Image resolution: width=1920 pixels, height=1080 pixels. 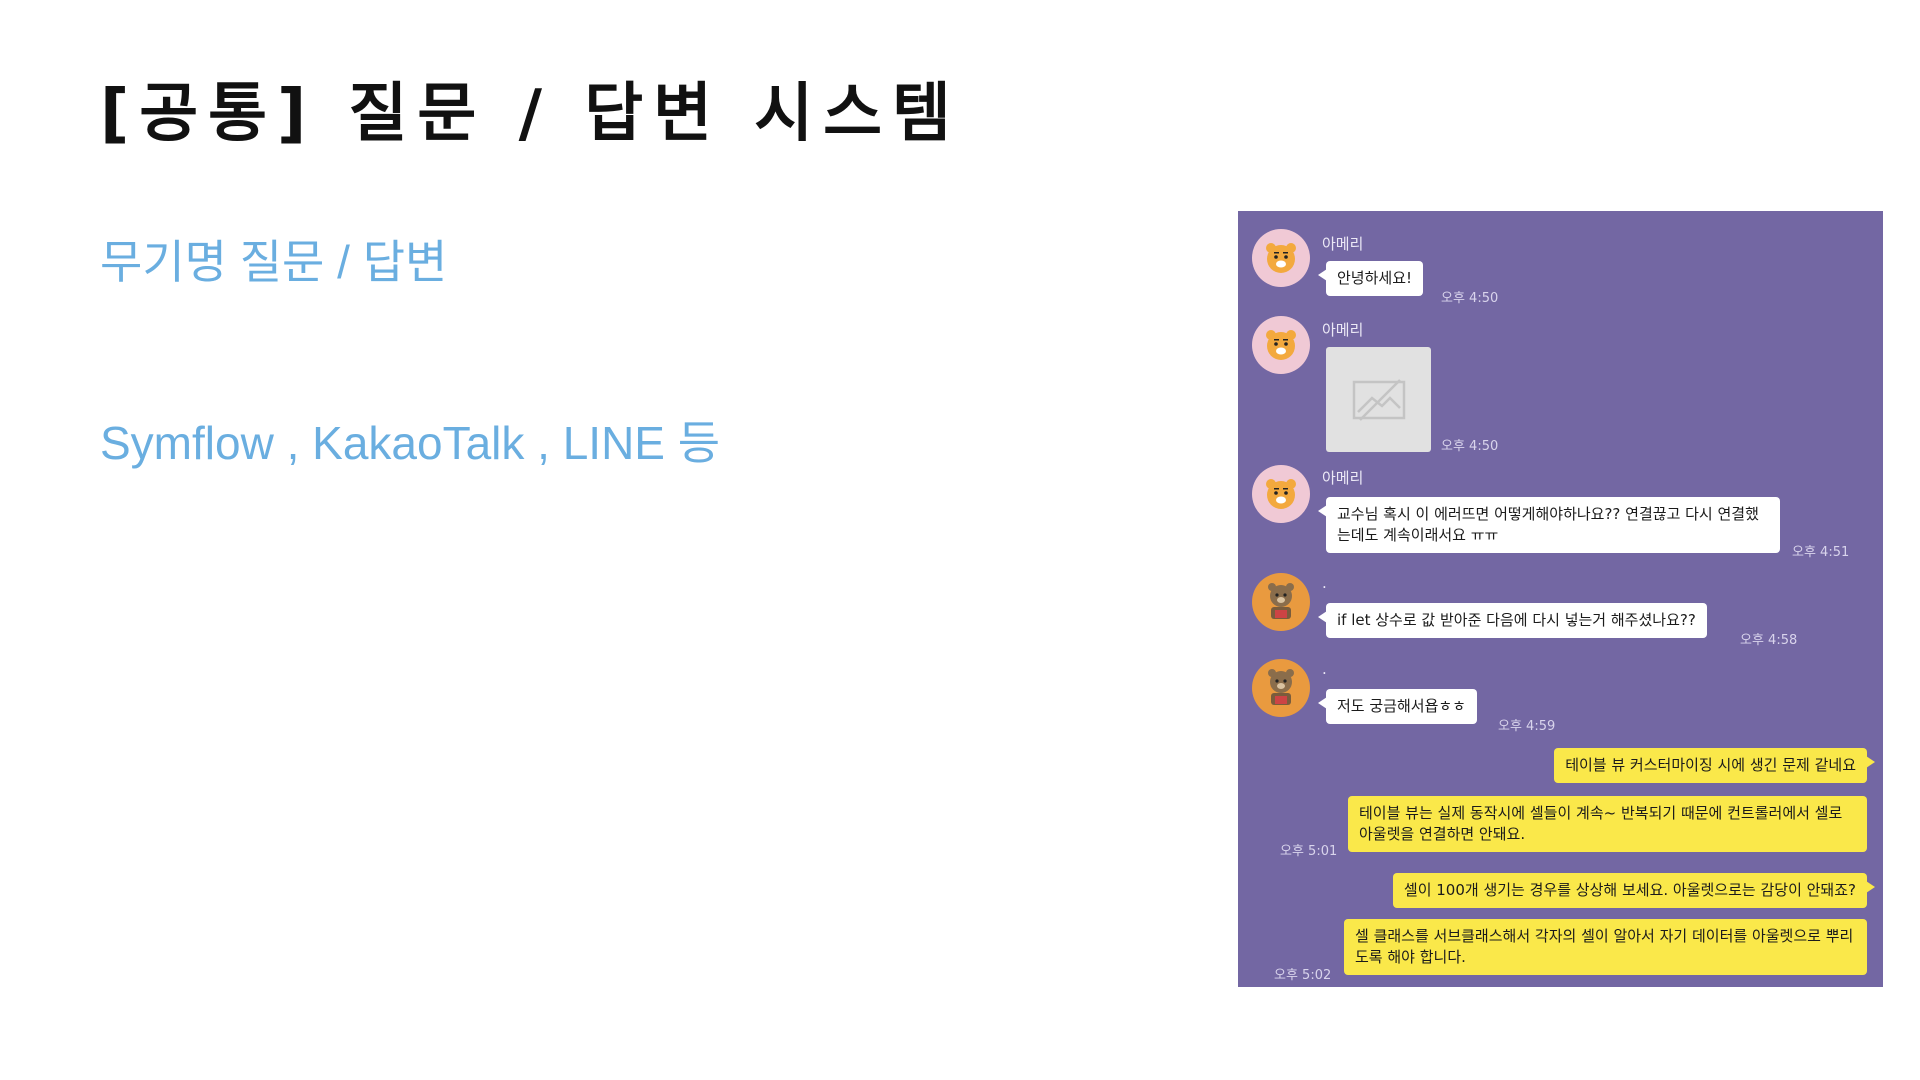 I want to click on slide-title: [공통] 질문 / 답변 시스템, so click(x=530, y=114).